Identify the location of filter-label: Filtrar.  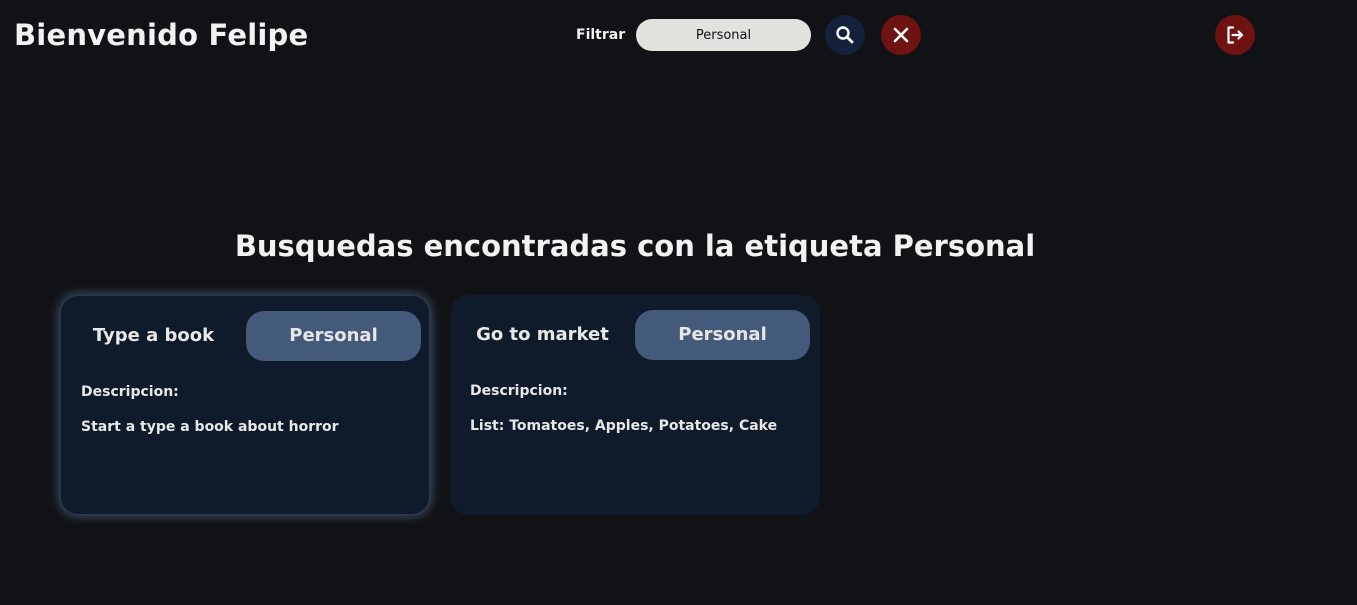
(601, 35).